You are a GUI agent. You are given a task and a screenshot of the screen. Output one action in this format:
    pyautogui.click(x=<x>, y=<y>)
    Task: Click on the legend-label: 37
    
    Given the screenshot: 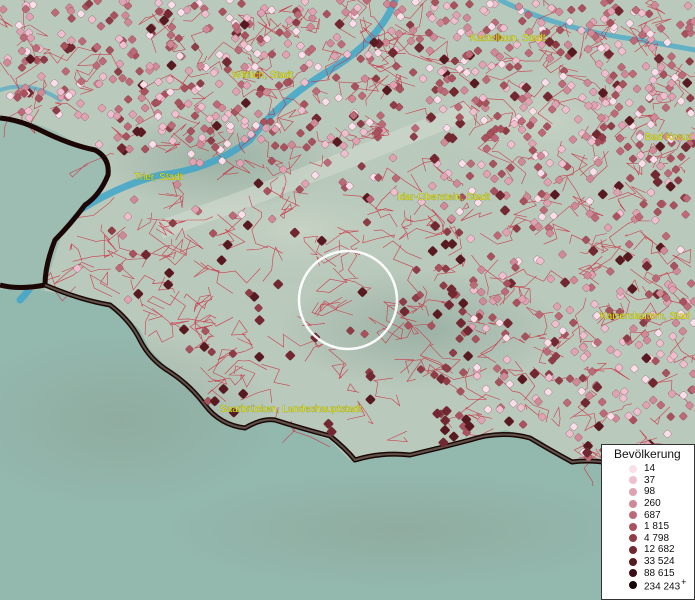 What is the action you would take?
    pyautogui.click(x=650, y=480)
    